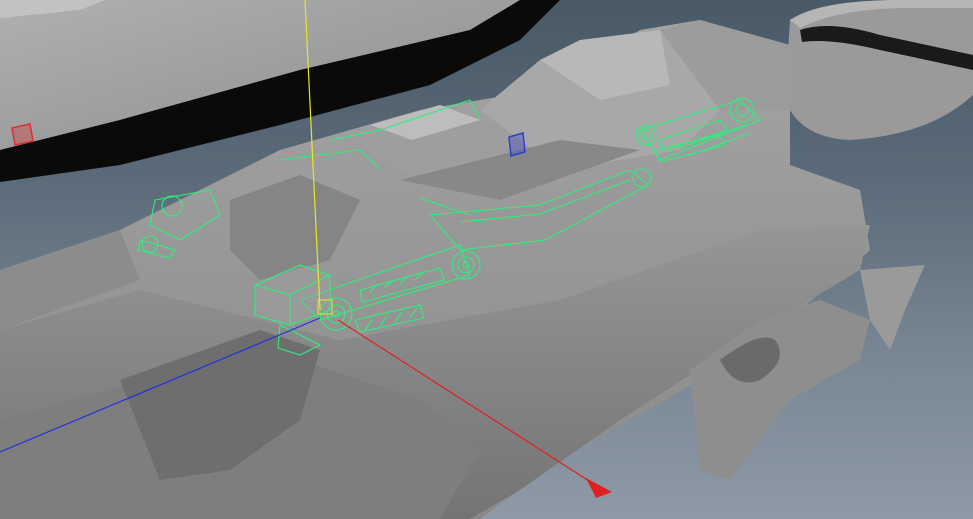 Image resolution: width=973 pixels, height=519 pixels. What do you see at coordinates (517, 144) in the screenshot?
I see `blue-locator` at bounding box center [517, 144].